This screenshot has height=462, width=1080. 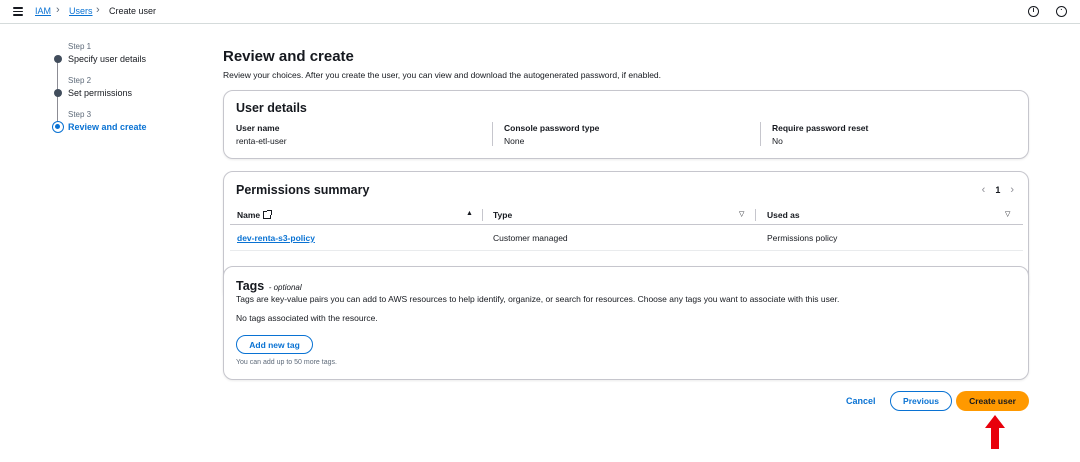 I want to click on external-link-icon, so click(x=268, y=214).